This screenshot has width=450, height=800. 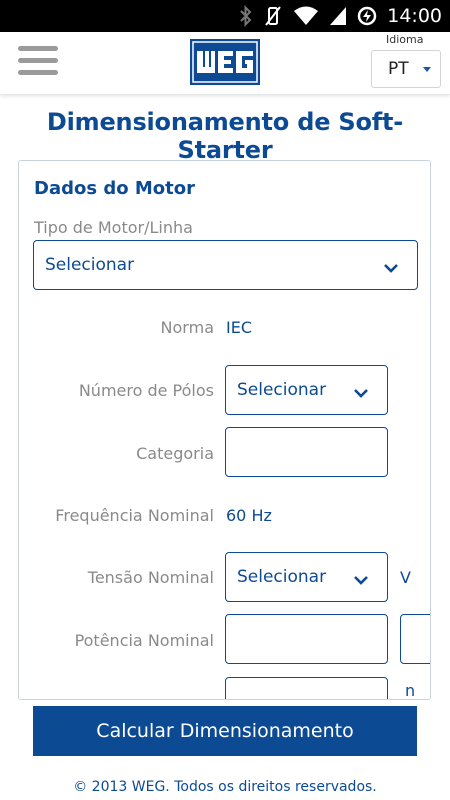 I want to click on norma-value: IEC, so click(x=239, y=327).